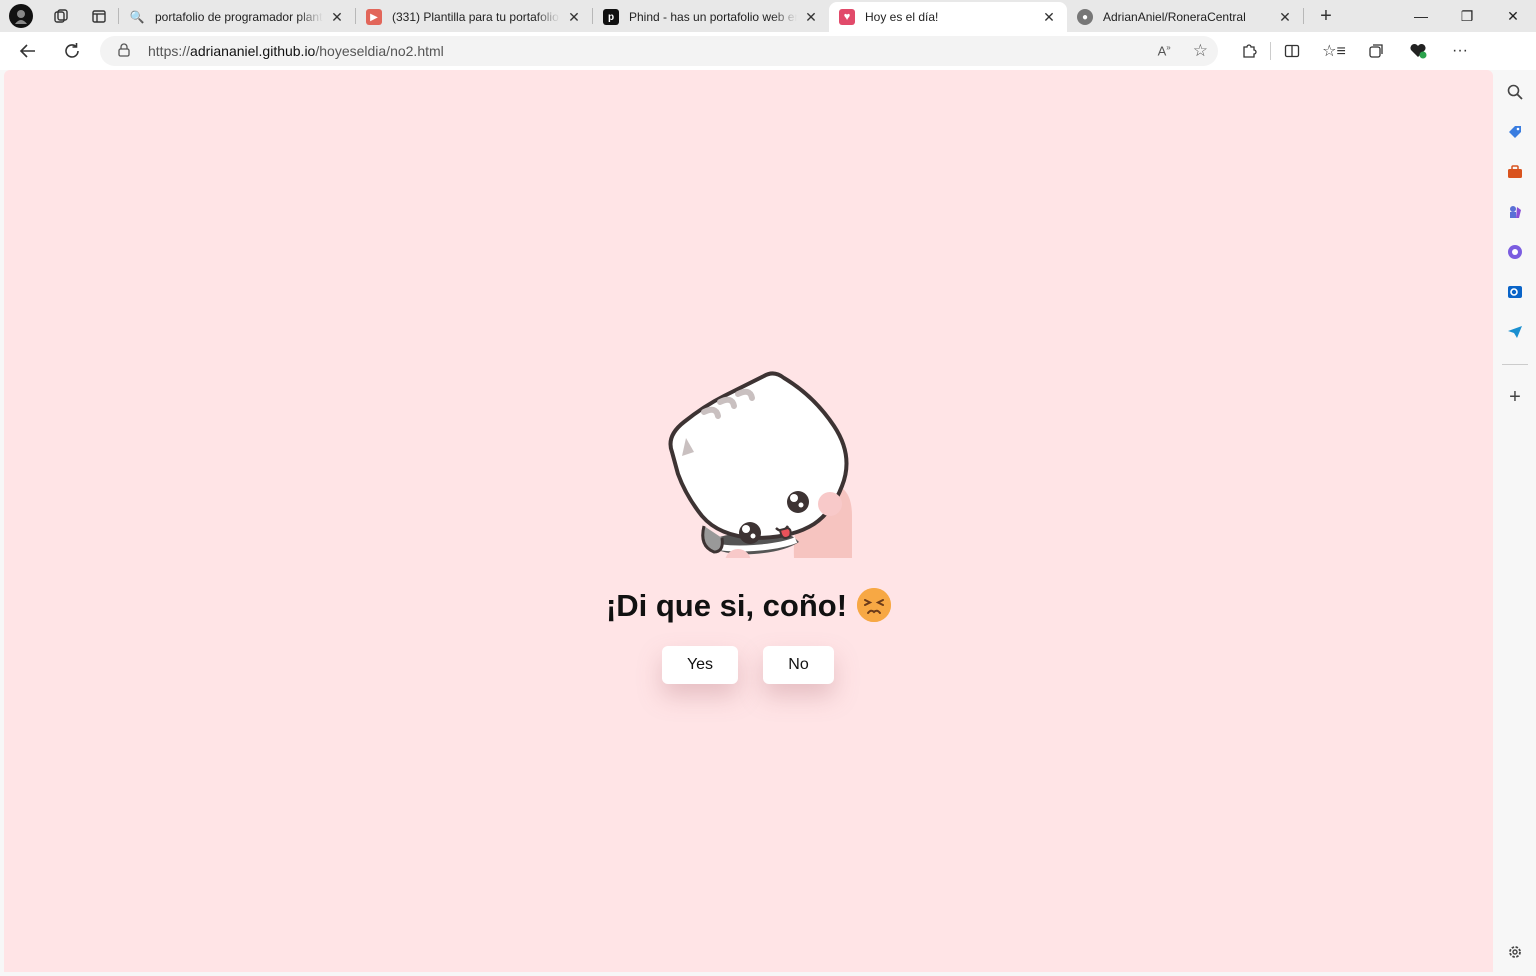 The width and height of the screenshot is (1536, 976). I want to click on tab-phind: p Phind - has un portafolio web en ✕, so click(711, 17).